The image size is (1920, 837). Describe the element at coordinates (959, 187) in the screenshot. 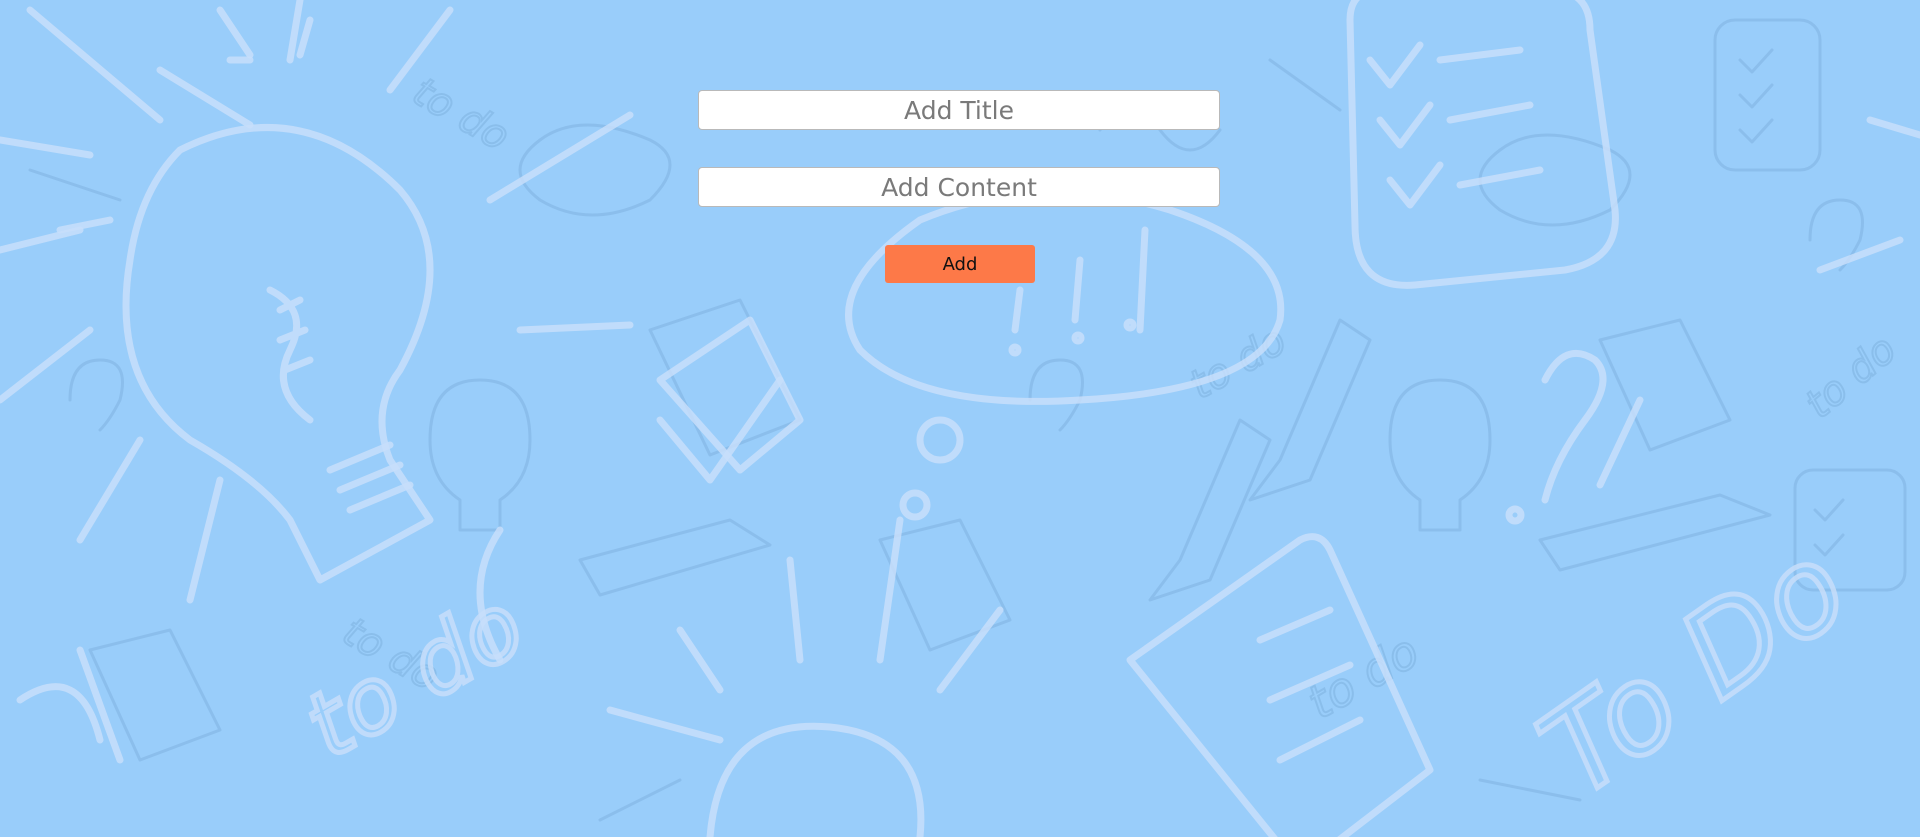

I see `content-input` at that location.